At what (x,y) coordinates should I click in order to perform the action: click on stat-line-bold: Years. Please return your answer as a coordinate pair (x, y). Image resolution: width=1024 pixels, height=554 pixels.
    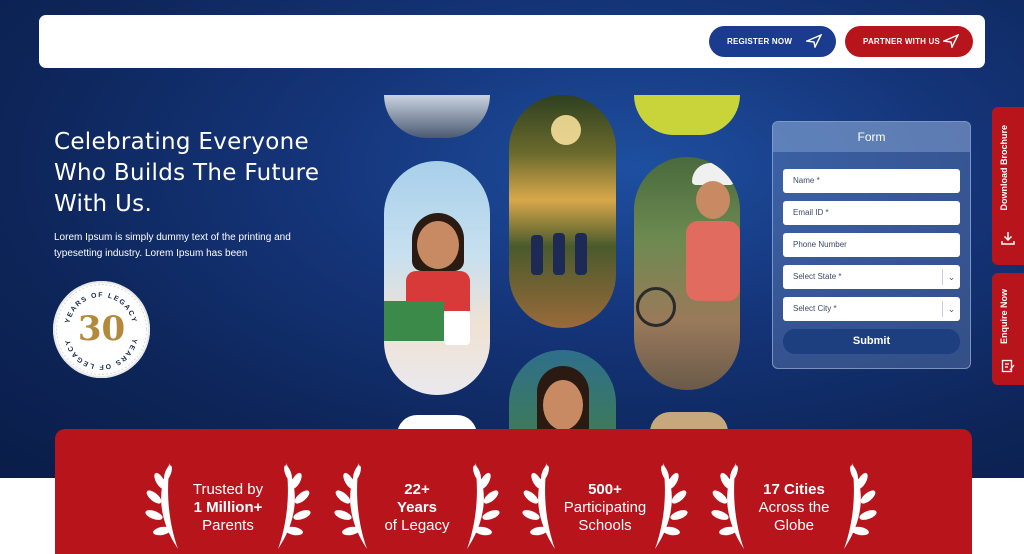
    Looking at the image, I should click on (417, 507).